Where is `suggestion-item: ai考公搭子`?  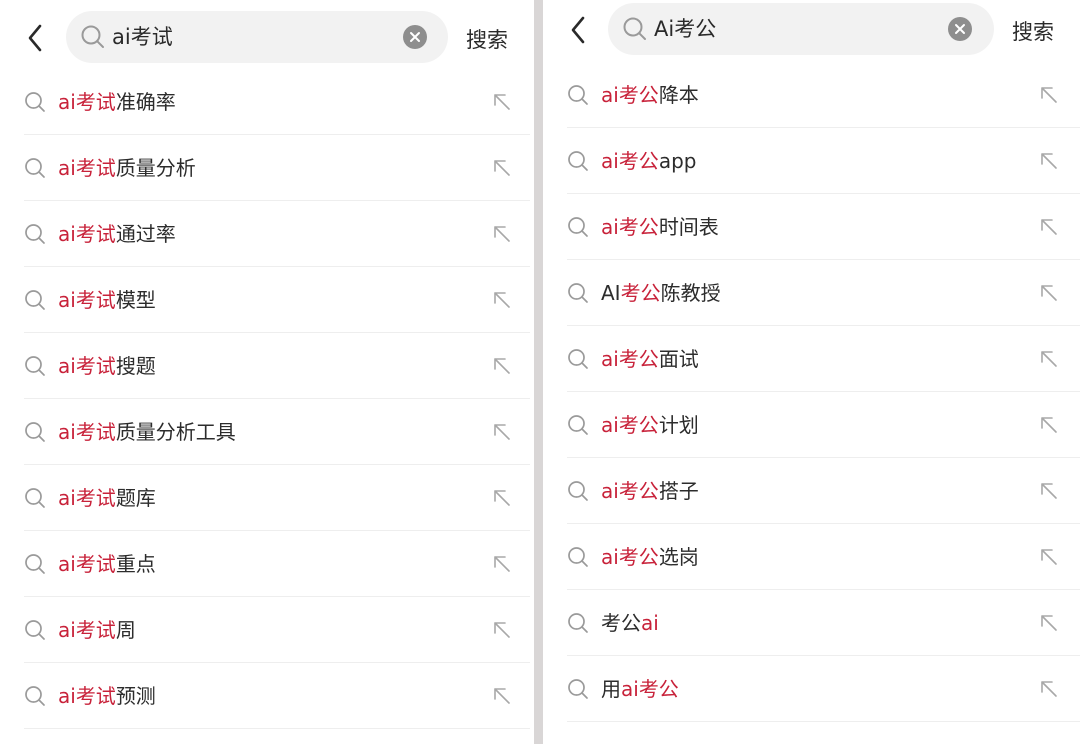
suggestion-item: ai考公搭子 is located at coordinates (823, 491).